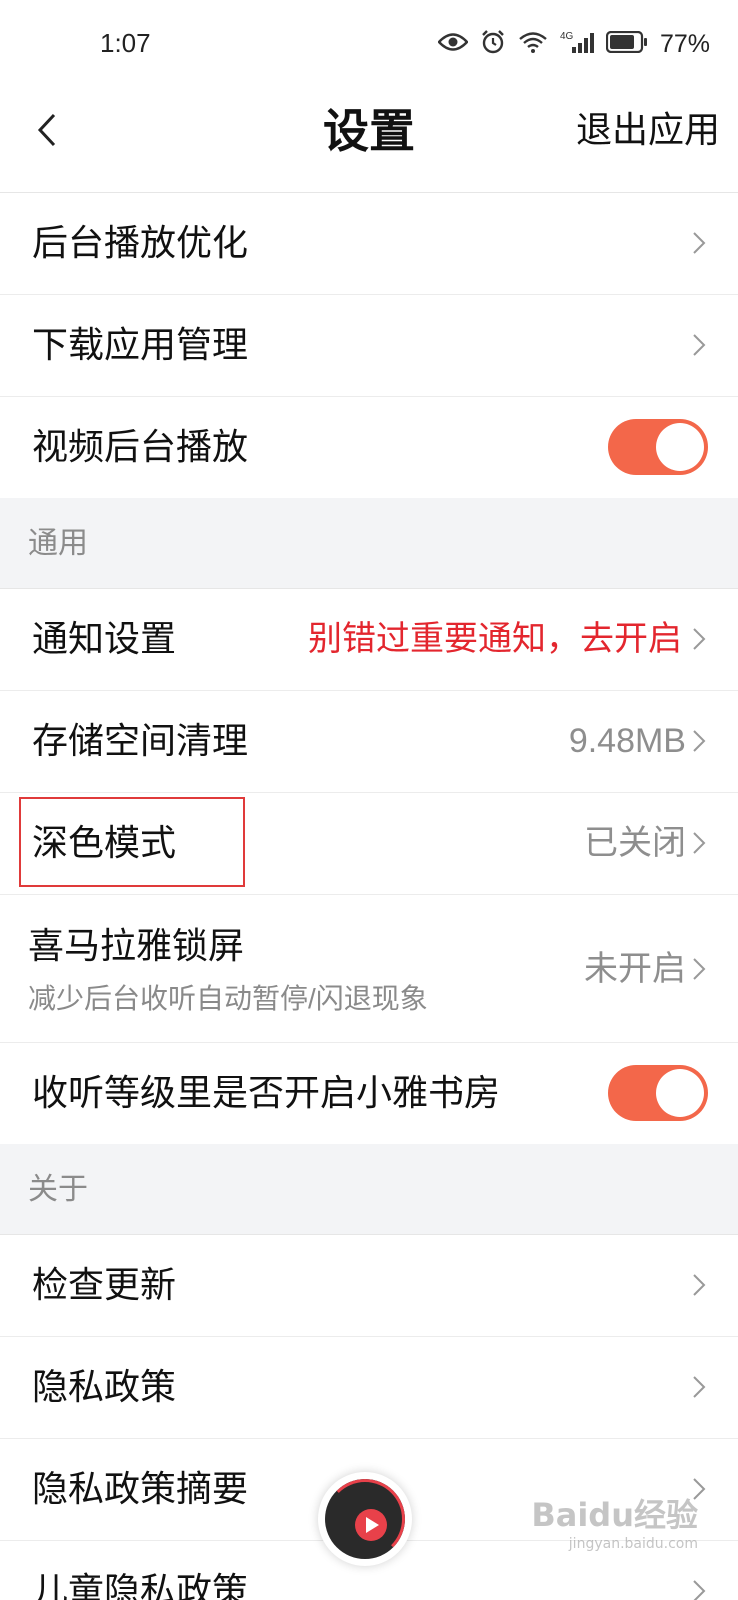 The image size is (738, 1600). Describe the element at coordinates (58, 543) in the screenshot. I see `section-title: 通用` at that location.